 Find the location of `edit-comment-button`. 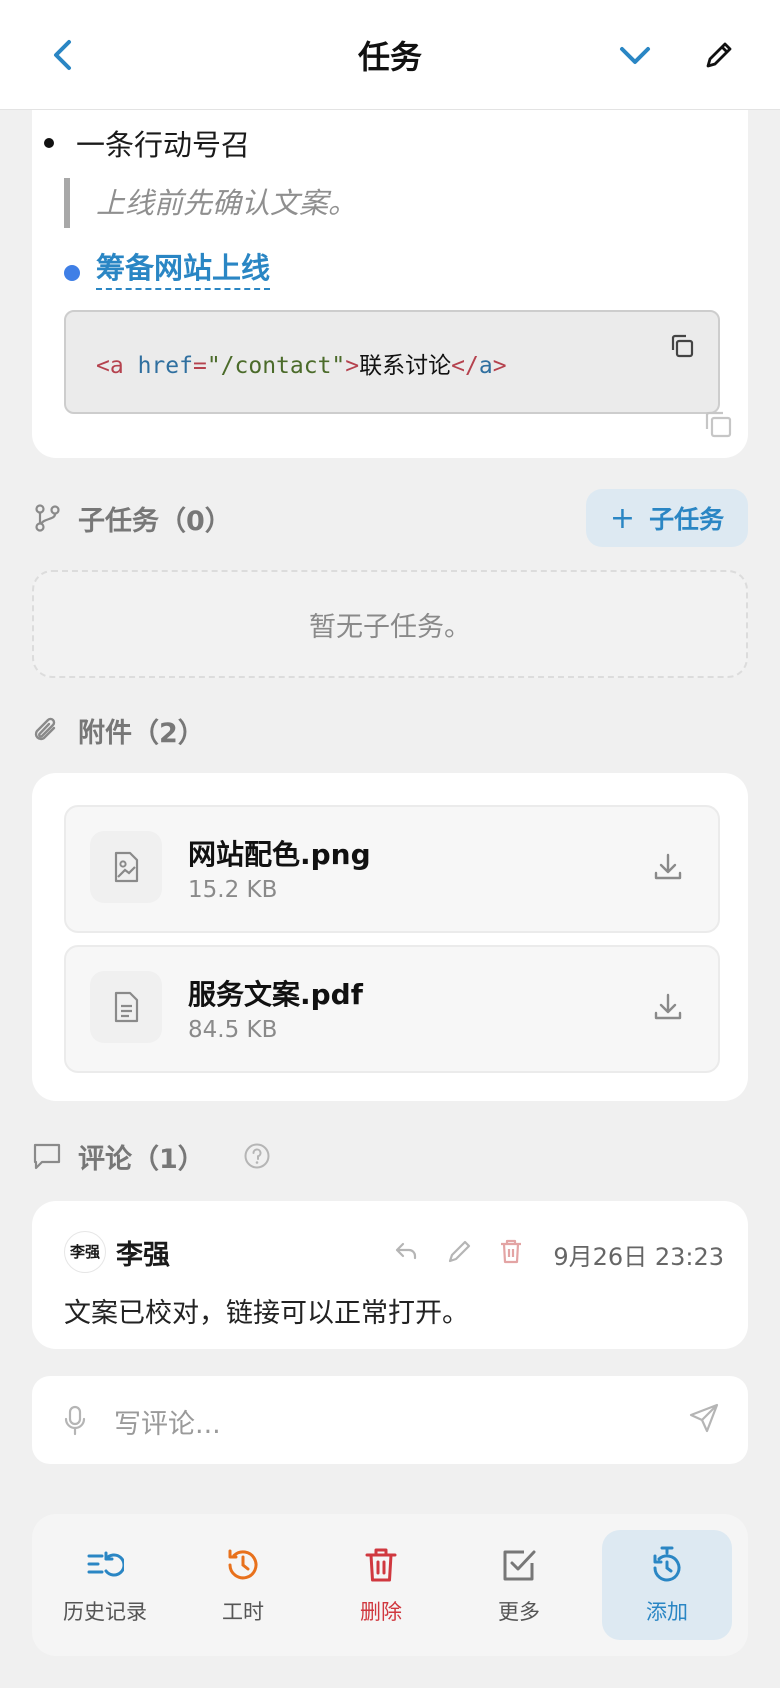

edit-comment-button is located at coordinates (460, 1253).